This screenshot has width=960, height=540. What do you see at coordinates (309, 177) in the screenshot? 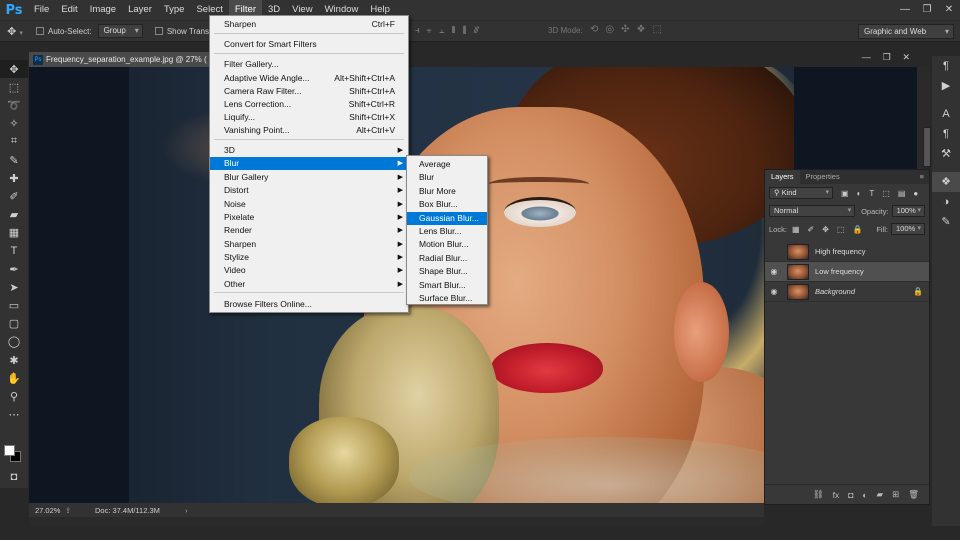
I see `filter-menu-item-blur-gallery: Blur Gallery ▶` at bounding box center [309, 177].